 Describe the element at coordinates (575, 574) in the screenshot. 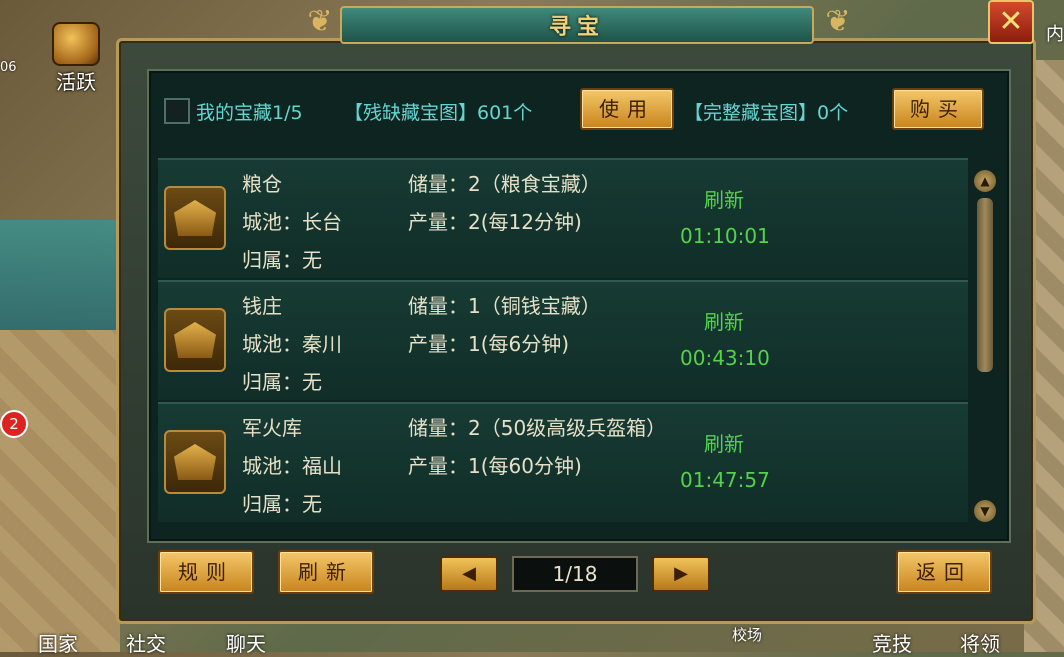

I see `page-indicator: 1/18` at that location.